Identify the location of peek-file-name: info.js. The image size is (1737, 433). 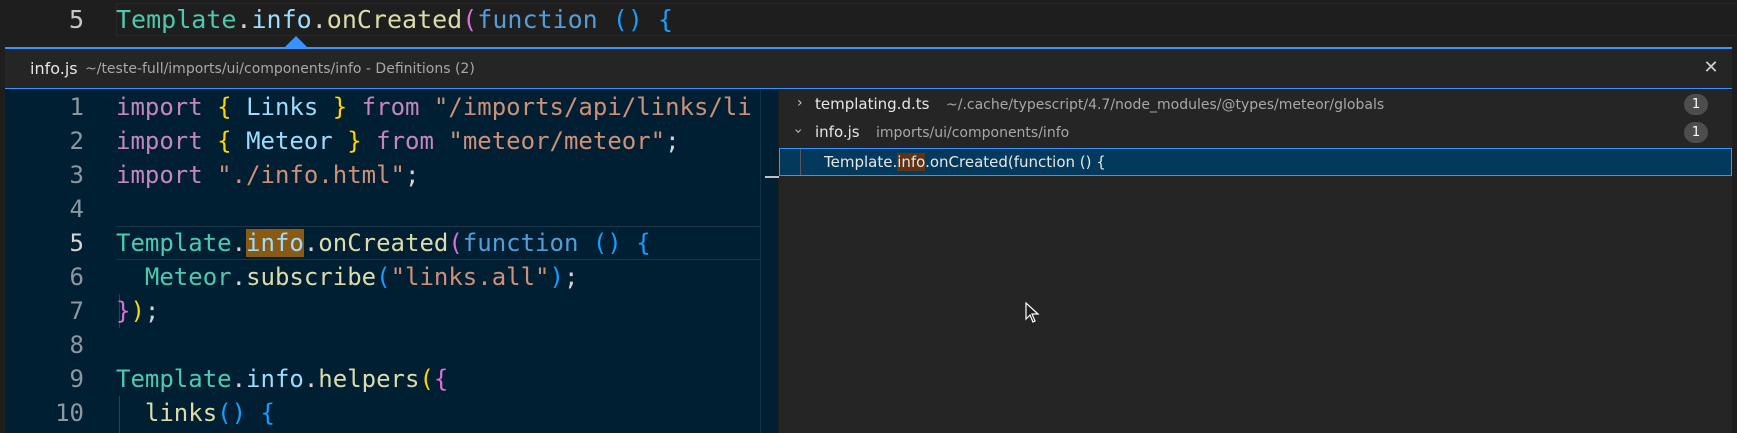
(54, 68).